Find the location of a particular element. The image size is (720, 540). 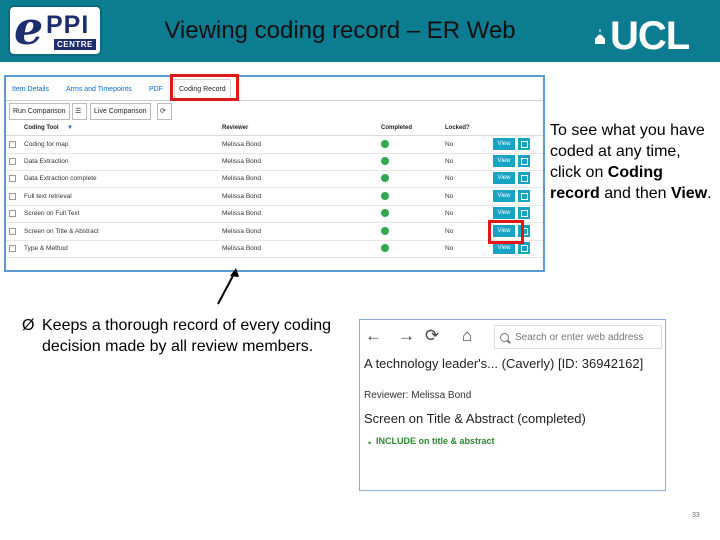

callout-part2: and then is located at coordinates (635, 193).